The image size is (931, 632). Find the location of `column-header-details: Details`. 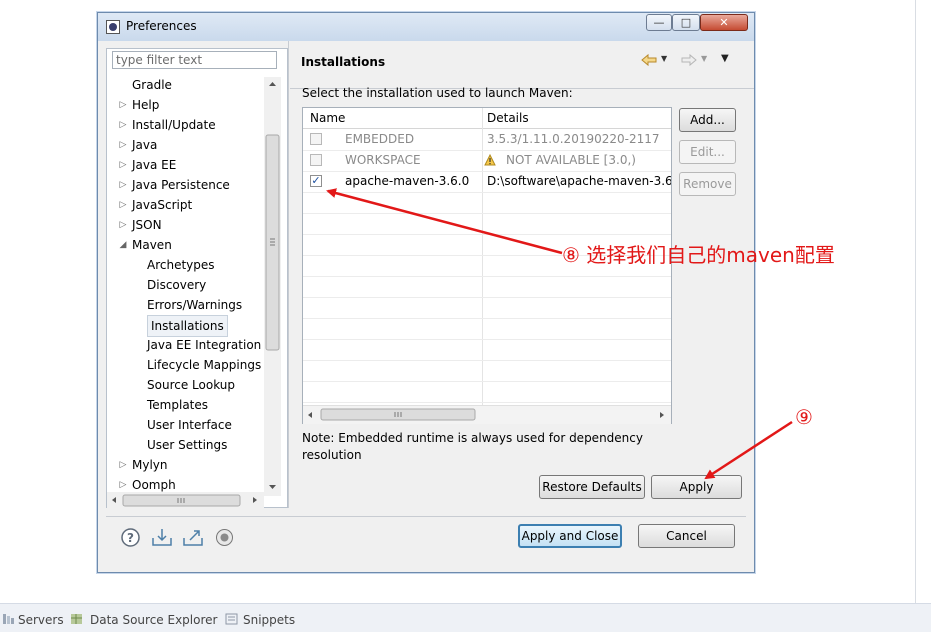

column-header-details: Details is located at coordinates (579, 118).